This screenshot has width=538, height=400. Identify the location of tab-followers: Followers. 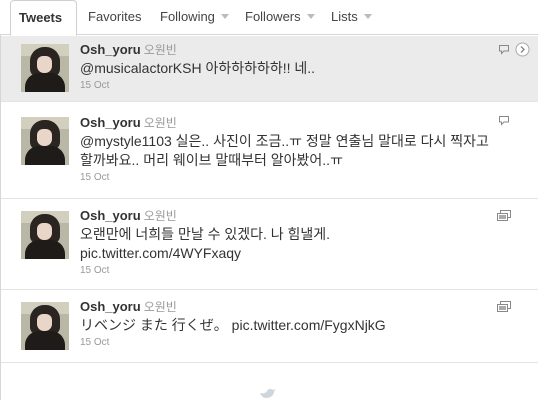
(280, 17).